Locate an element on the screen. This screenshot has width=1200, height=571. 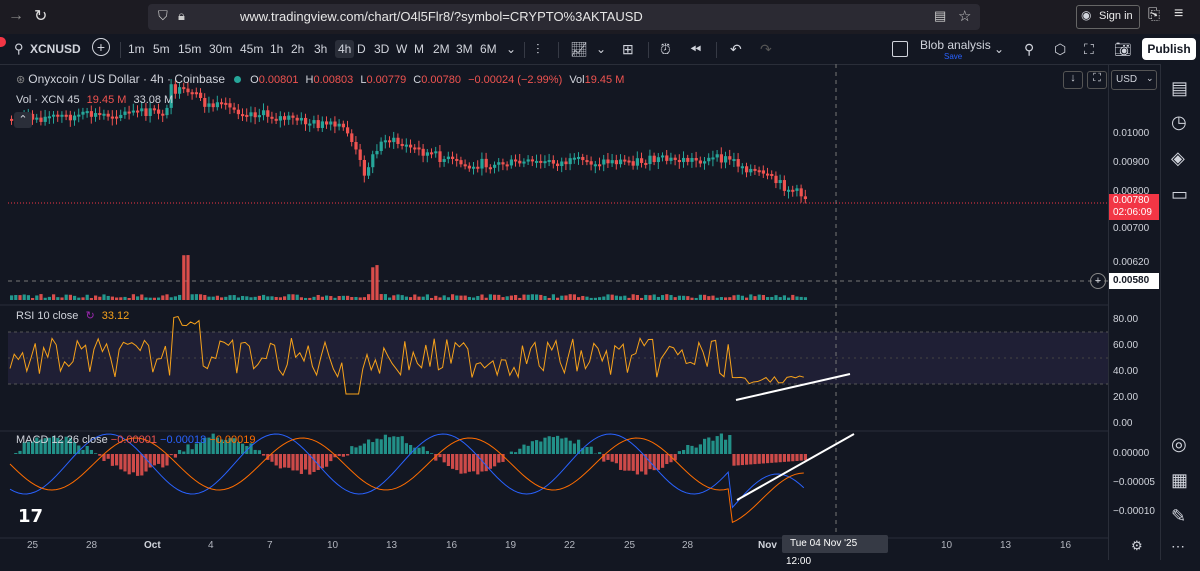
shield-icon: ⛉ is located at coordinates (163, 16).